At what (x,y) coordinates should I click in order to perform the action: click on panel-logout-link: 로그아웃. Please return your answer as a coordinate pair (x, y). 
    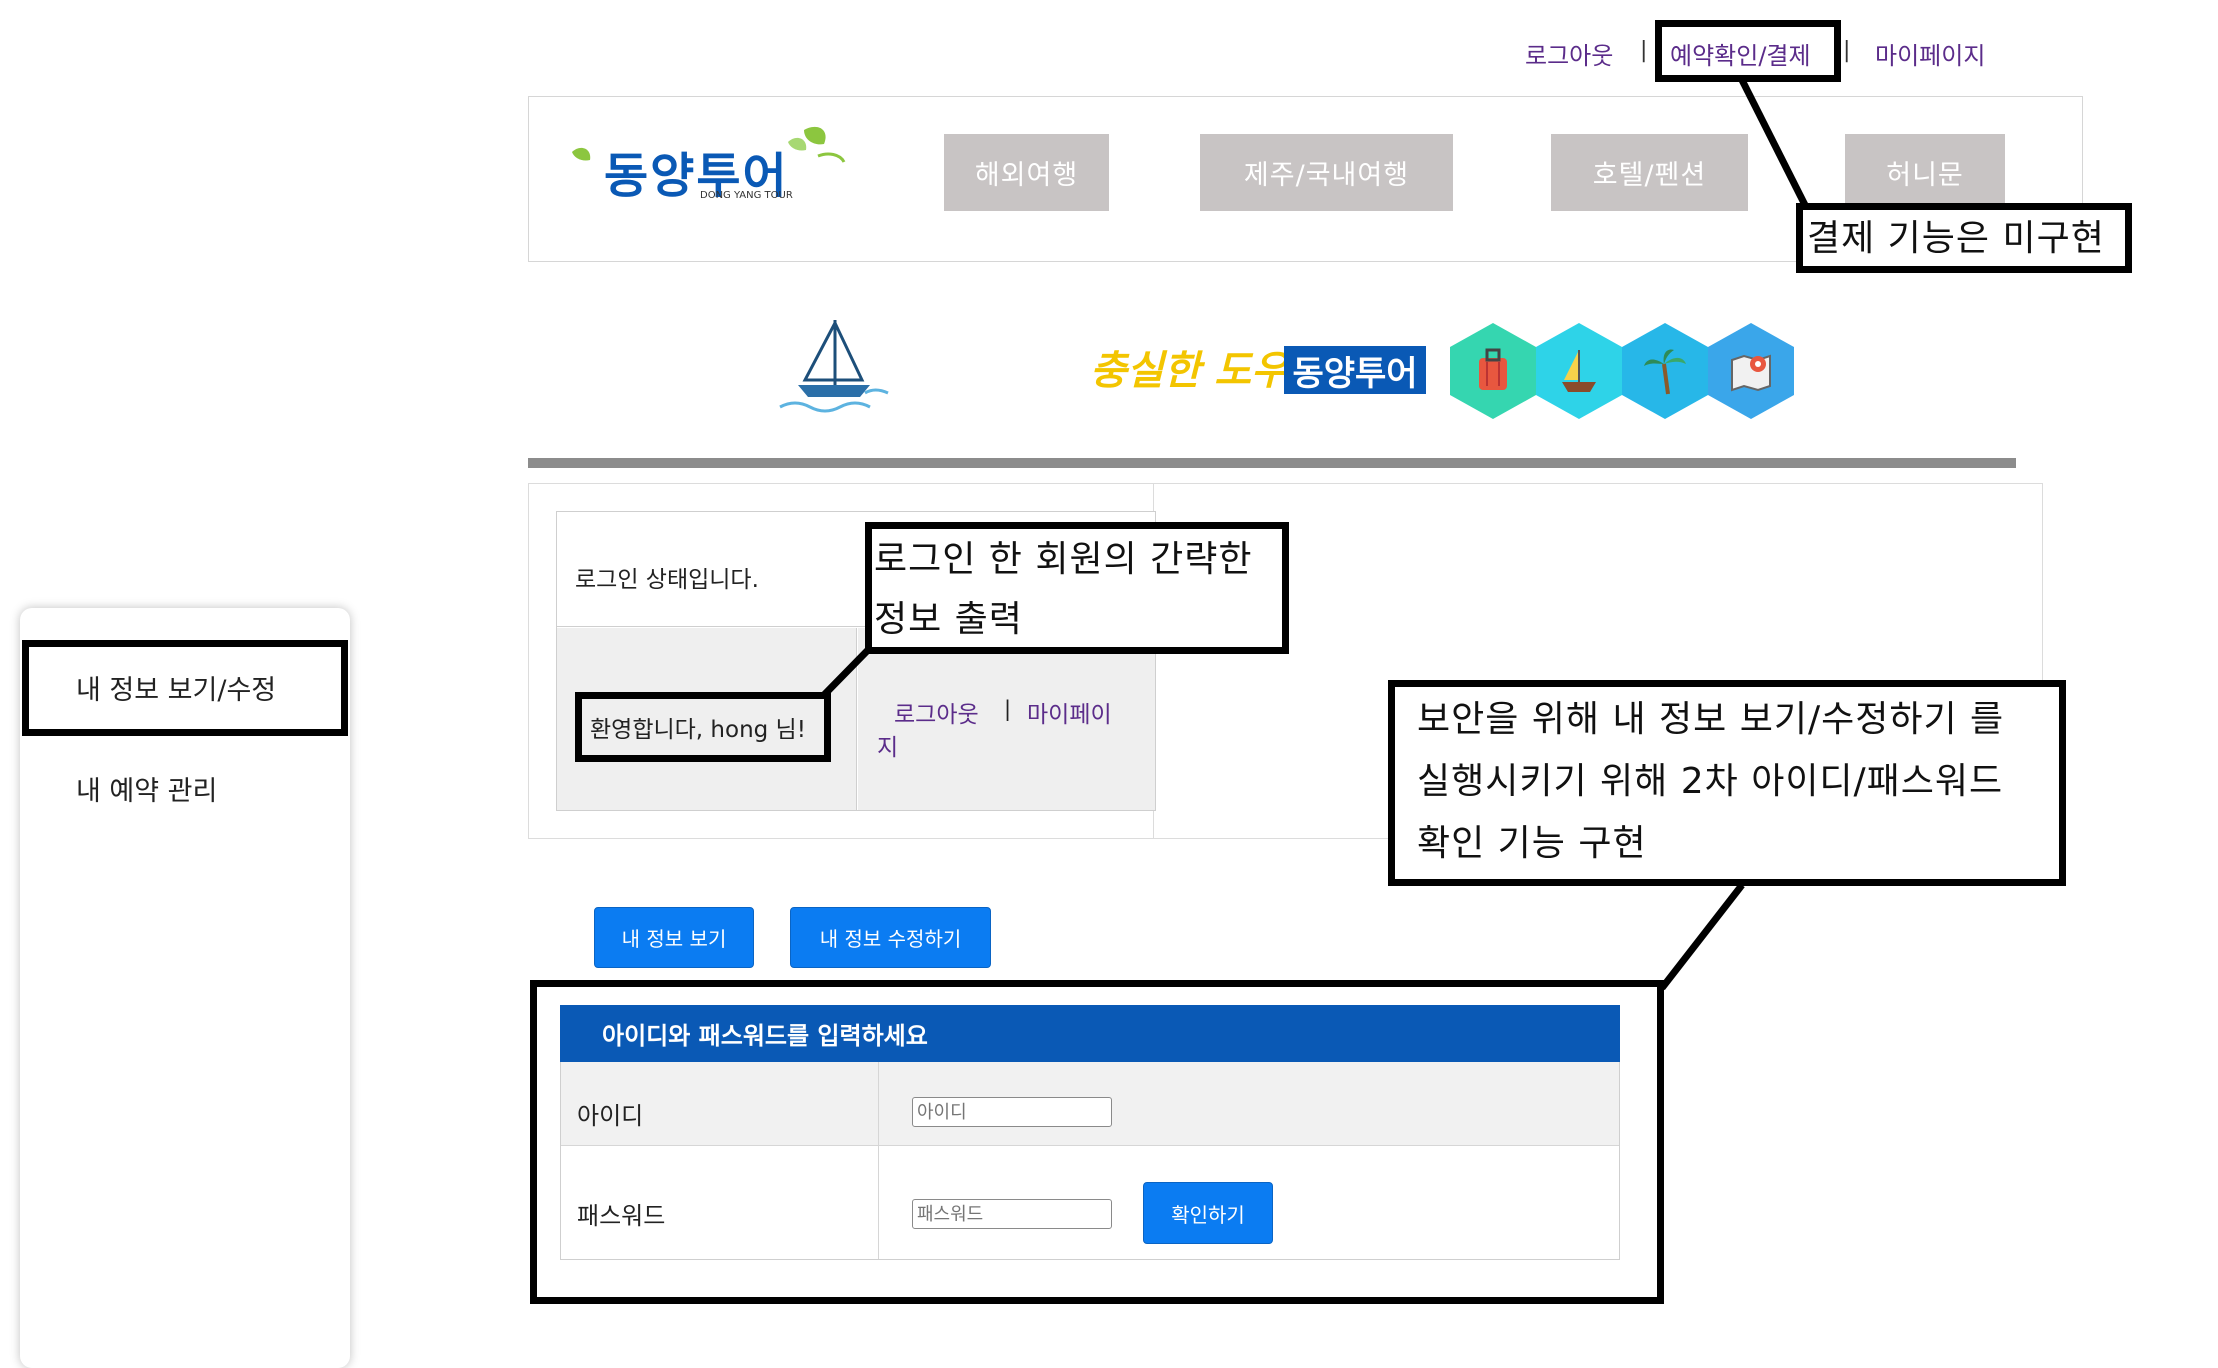
    Looking at the image, I should click on (936, 712).